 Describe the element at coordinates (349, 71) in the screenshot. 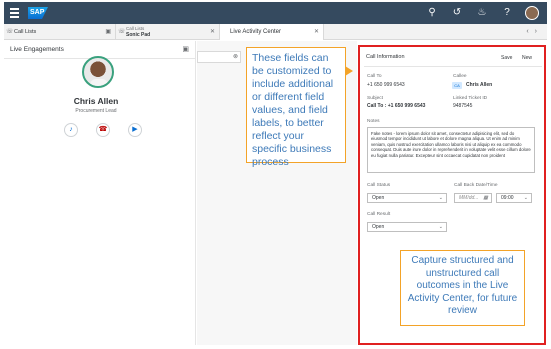

I see `callout-pointer` at that location.